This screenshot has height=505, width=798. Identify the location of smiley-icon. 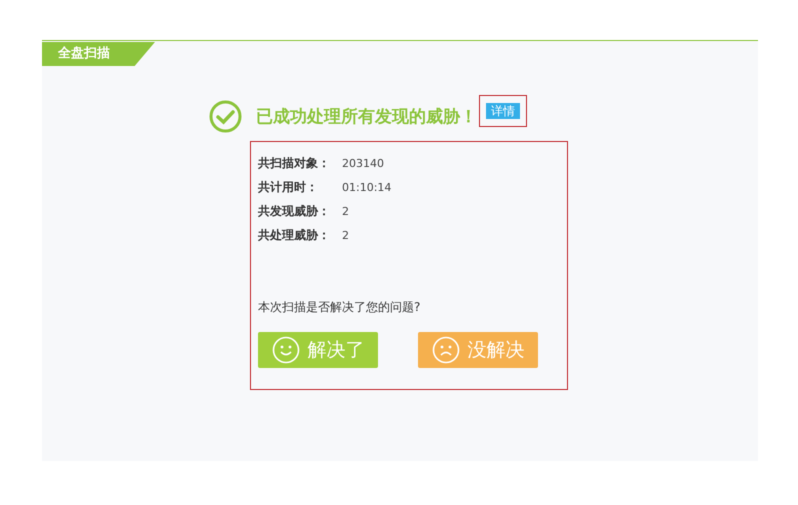
(286, 350).